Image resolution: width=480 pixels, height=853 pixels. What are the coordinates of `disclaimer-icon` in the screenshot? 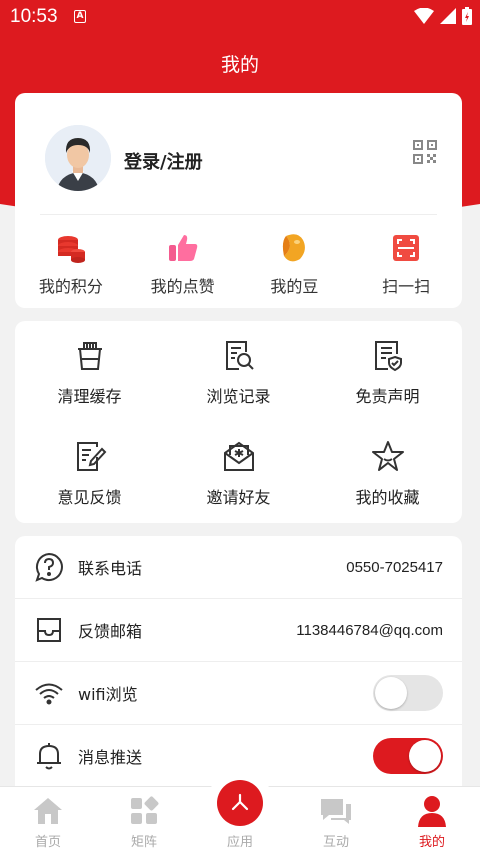 It's located at (388, 356).